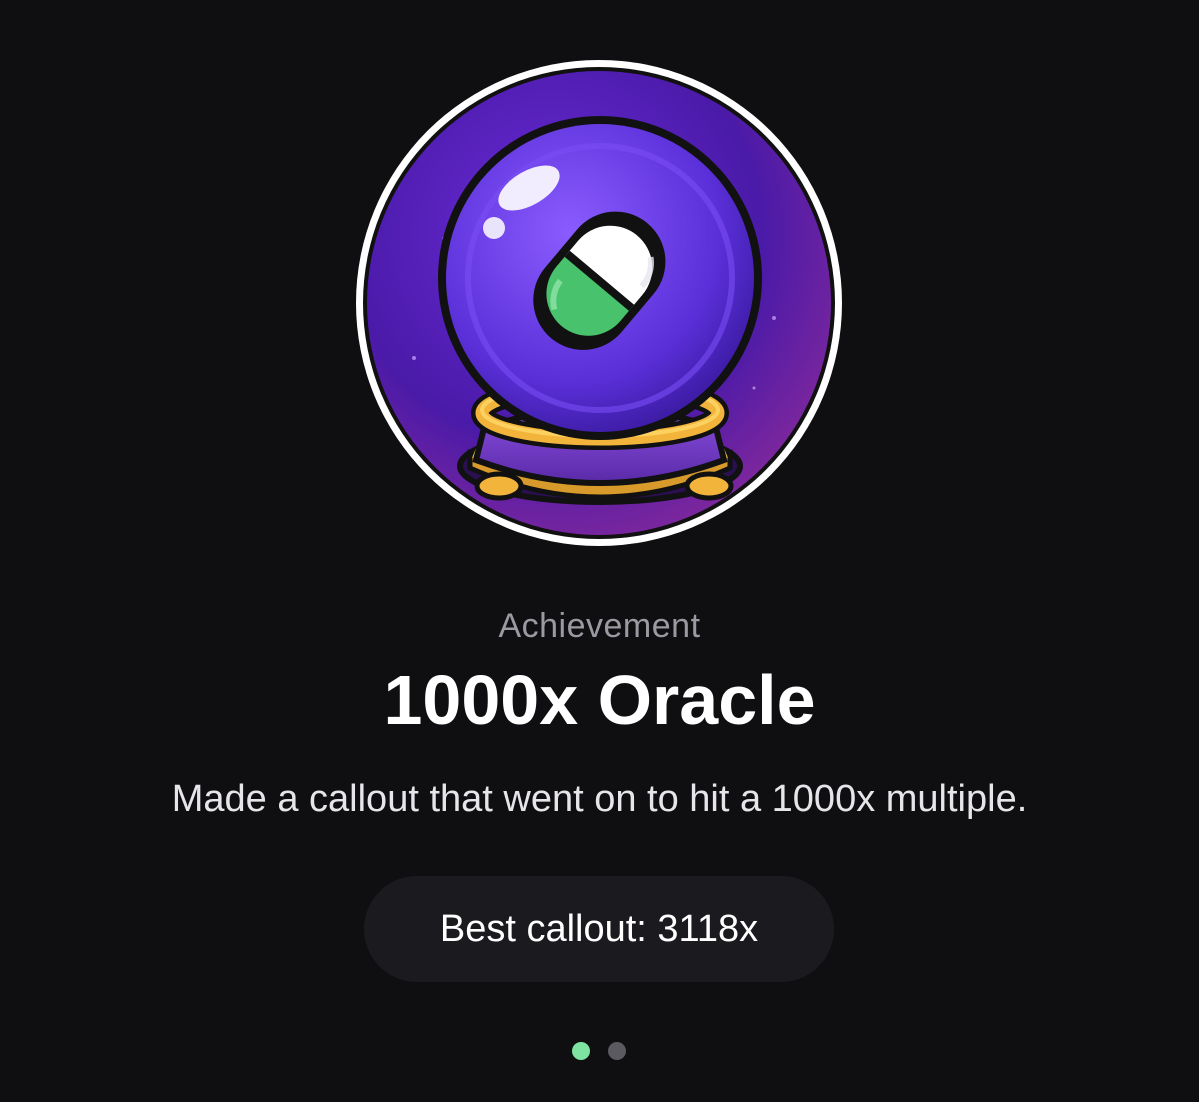 This screenshot has height=1102, width=1199. What do you see at coordinates (599, 1051) in the screenshot?
I see `pagination-dots` at bounding box center [599, 1051].